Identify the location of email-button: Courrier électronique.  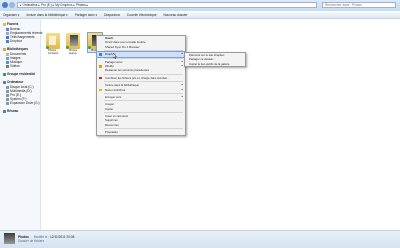
(142, 15).